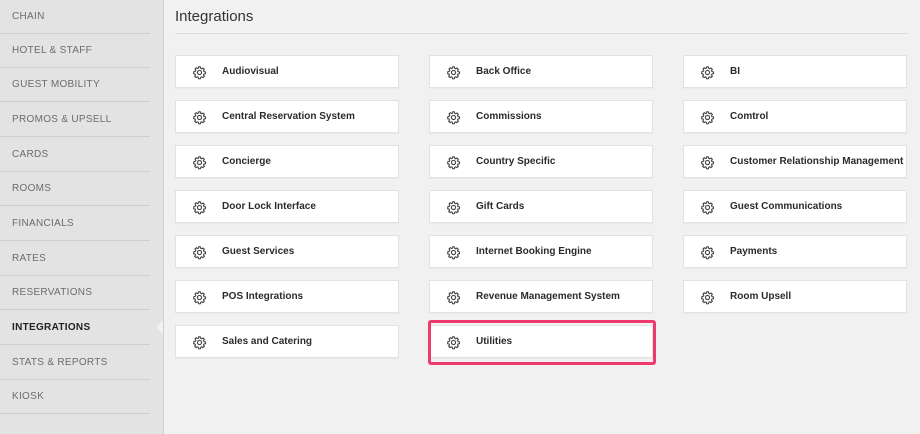 The image size is (920, 434). Describe the element at coordinates (75, 120) in the screenshot. I see `sidebar-item-promos-upsell: PROMOS & UPSELL` at that location.